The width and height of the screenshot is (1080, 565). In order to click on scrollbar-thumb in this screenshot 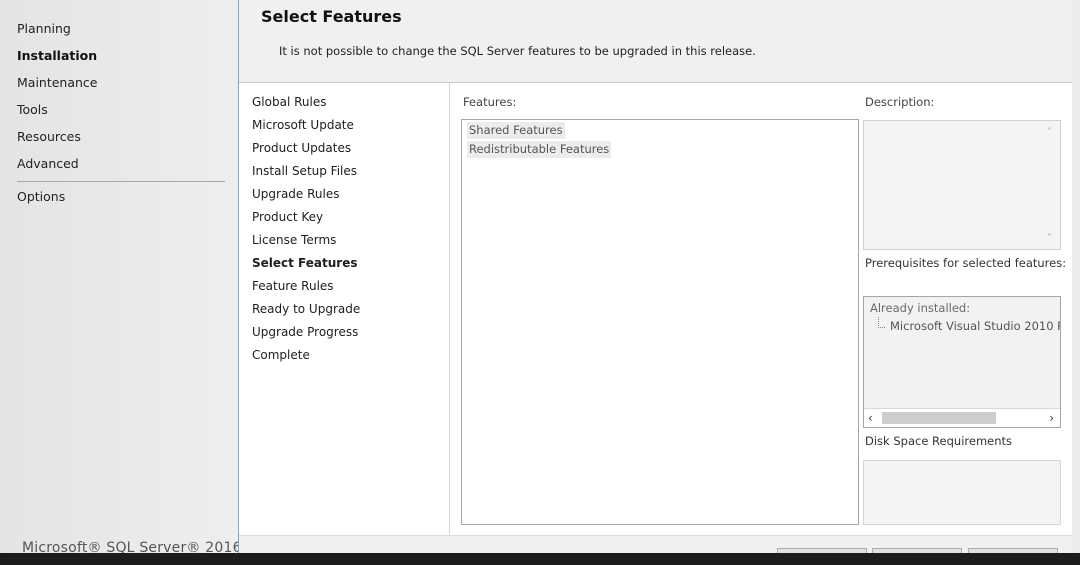, I will do `click(939, 418)`.